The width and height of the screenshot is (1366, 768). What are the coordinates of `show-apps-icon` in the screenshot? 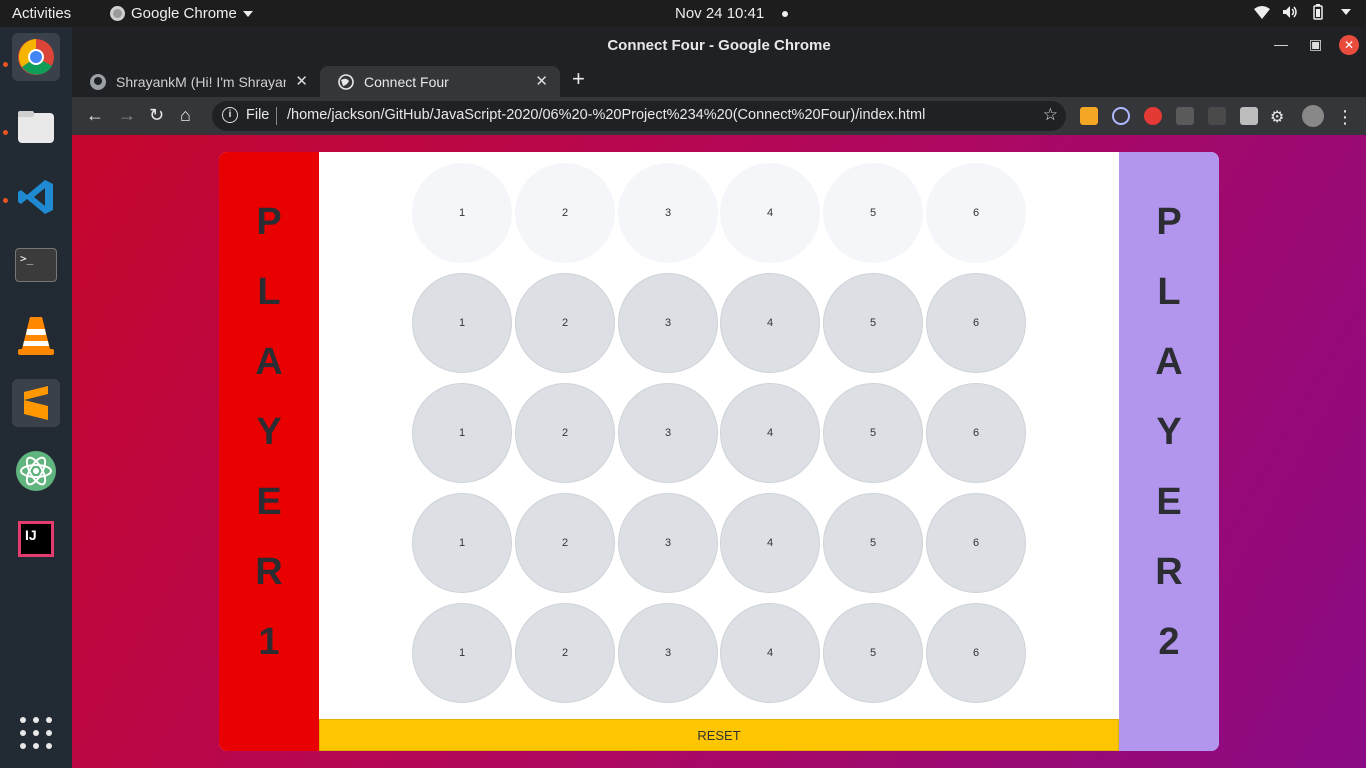 It's located at (36, 733).